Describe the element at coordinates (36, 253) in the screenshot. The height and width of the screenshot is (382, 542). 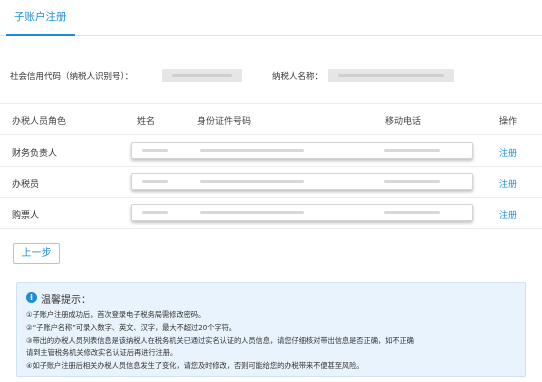
I see `previous-step-button: 上一步` at that location.